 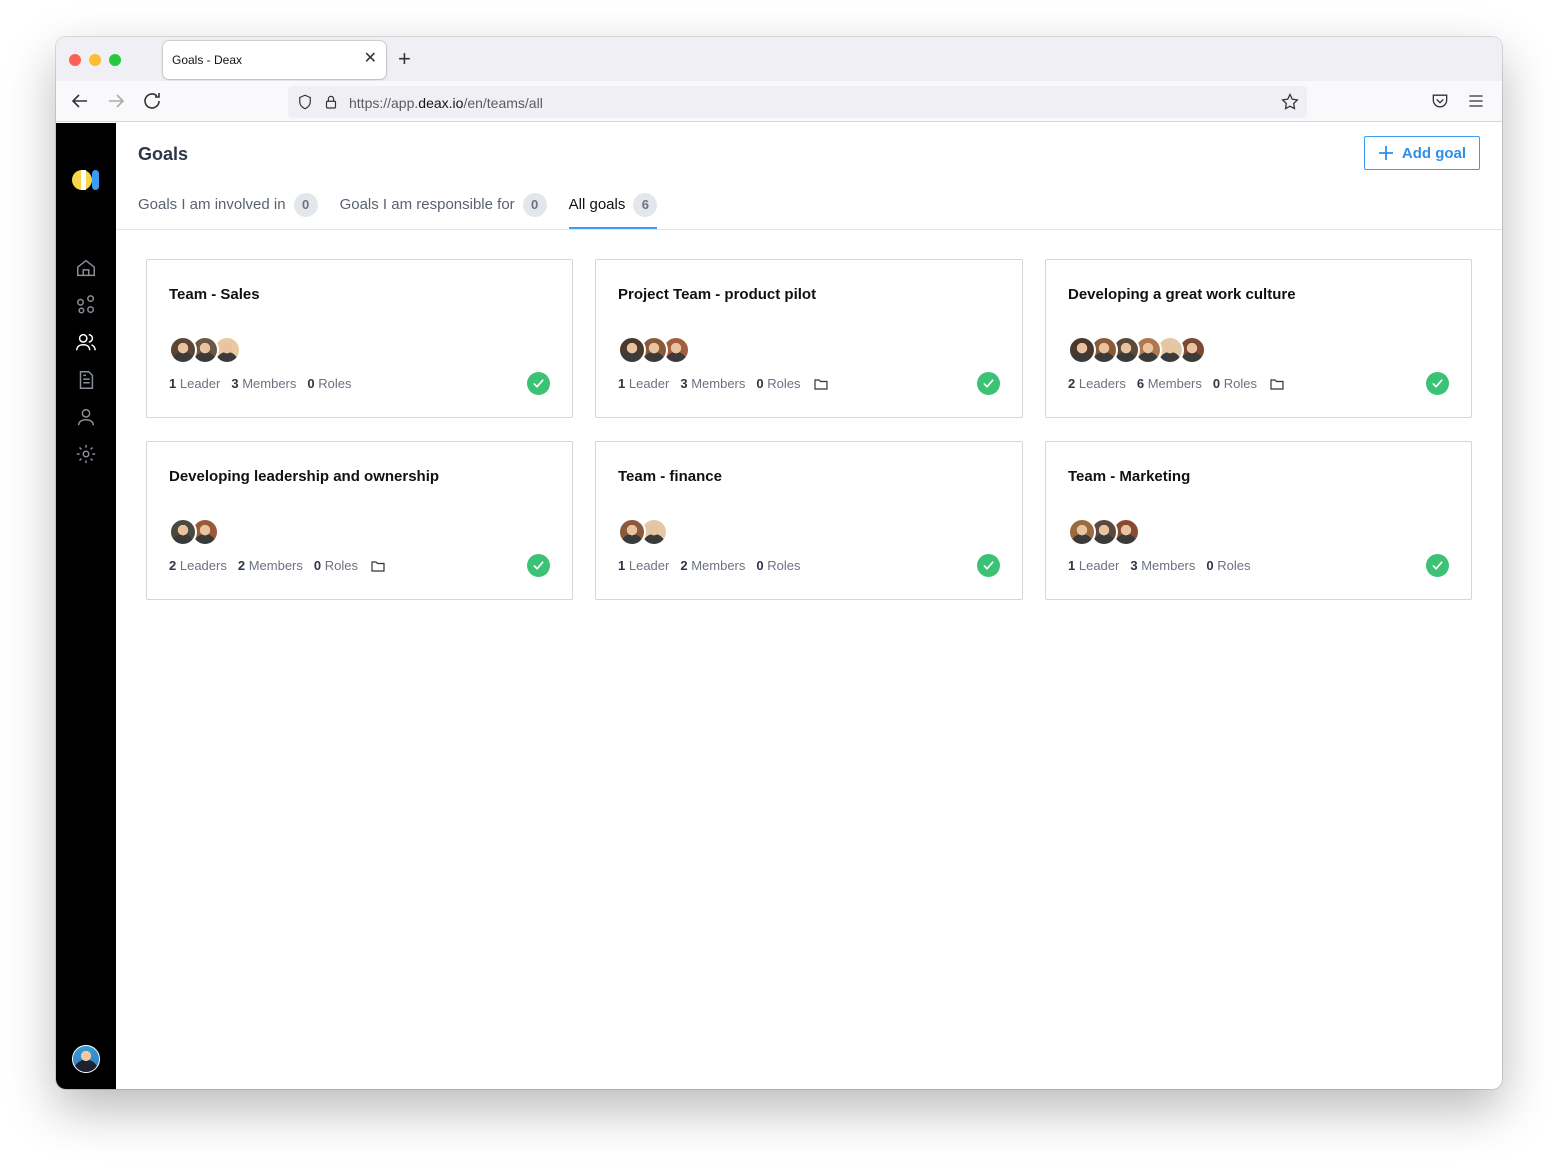 I want to click on new-tab-button: +, so click(x=404, y=59).